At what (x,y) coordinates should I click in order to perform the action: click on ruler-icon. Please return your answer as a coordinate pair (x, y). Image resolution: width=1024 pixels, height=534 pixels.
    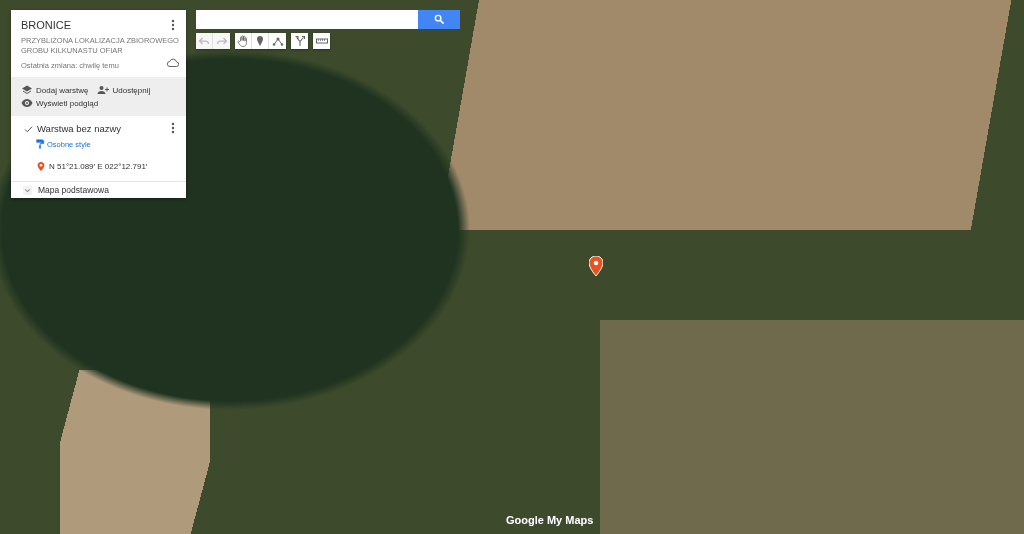
    Looking at the image, I should click on (321, 41).